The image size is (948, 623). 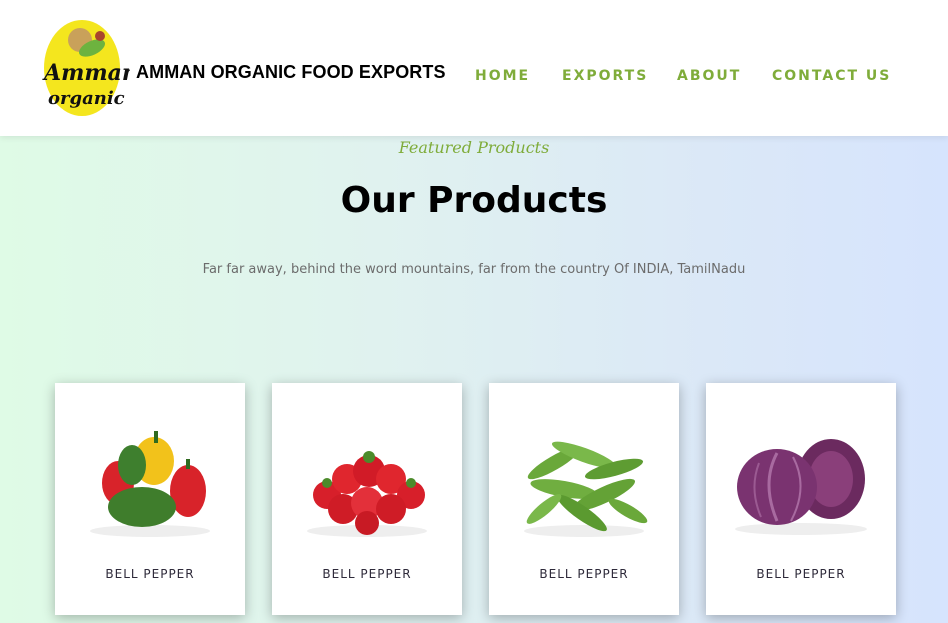 What do you see at coordinates (502, 76) in the screenshot?
I see `nav-home: HOME` at bounding box center [502, 76].